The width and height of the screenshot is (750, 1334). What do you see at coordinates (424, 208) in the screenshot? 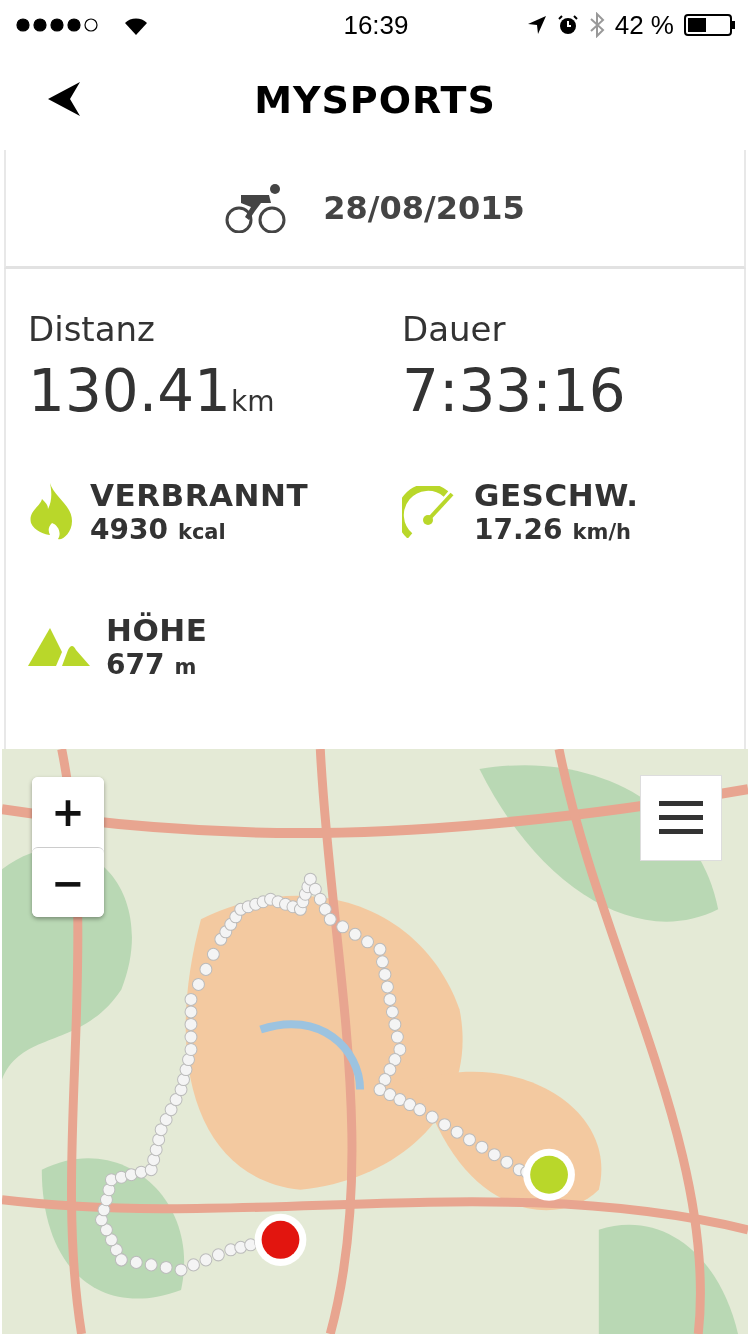
I see `activity-date: 28/08/2015` at bounding box center [424, 208].